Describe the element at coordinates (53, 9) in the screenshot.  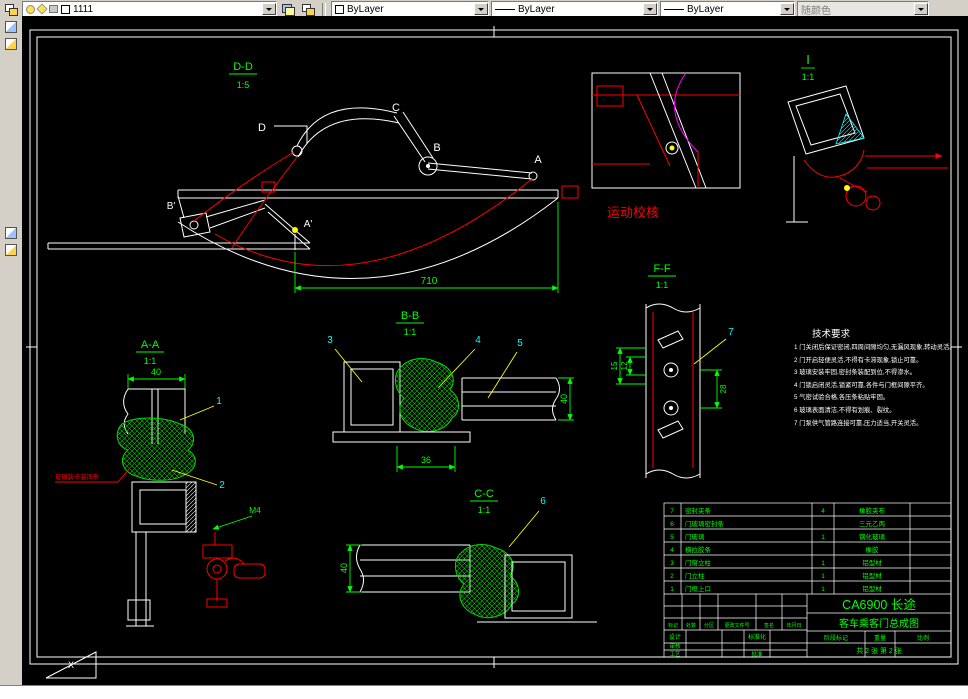
I see `layer-unlock-icon` at that location.